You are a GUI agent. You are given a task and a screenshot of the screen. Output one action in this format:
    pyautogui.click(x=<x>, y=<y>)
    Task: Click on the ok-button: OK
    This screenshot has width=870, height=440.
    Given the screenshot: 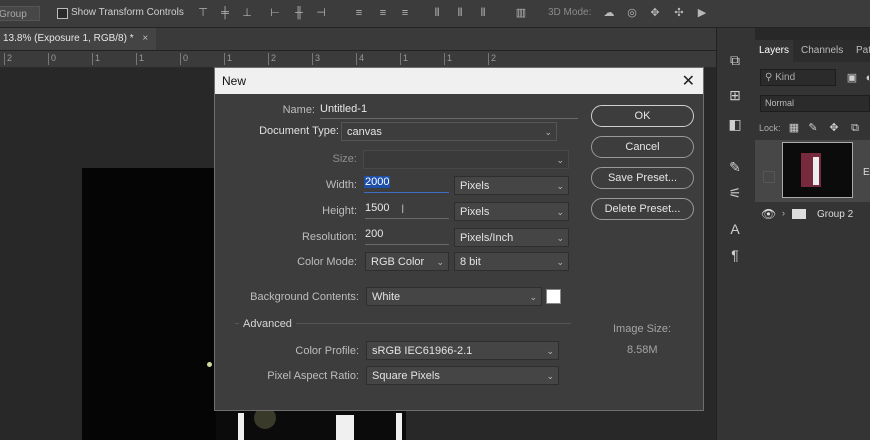 What is the action you would take?
    pyautogui.click(x=642, y=116)
    